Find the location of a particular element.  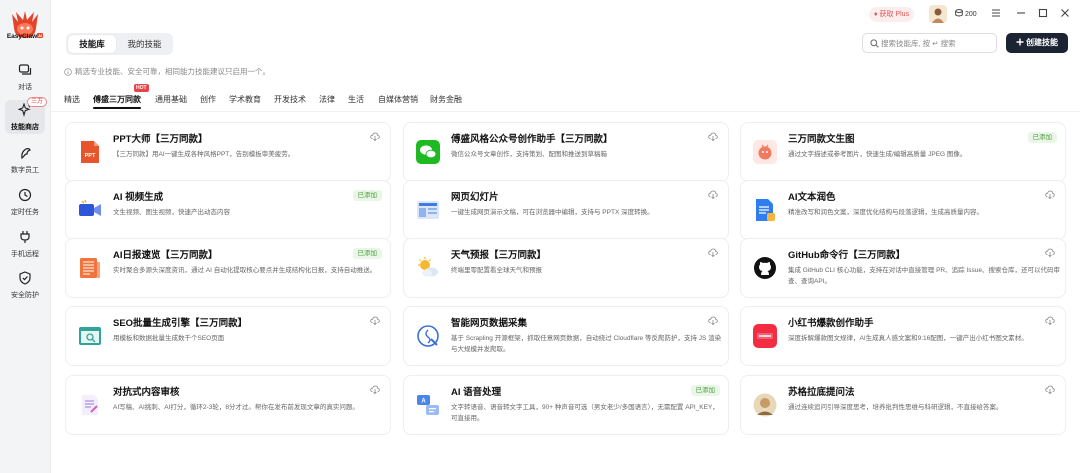

hint-label: 精选专业技能、安全可靠，相同能力技能建议只启用一个。 is located at coordinates (172, 71).